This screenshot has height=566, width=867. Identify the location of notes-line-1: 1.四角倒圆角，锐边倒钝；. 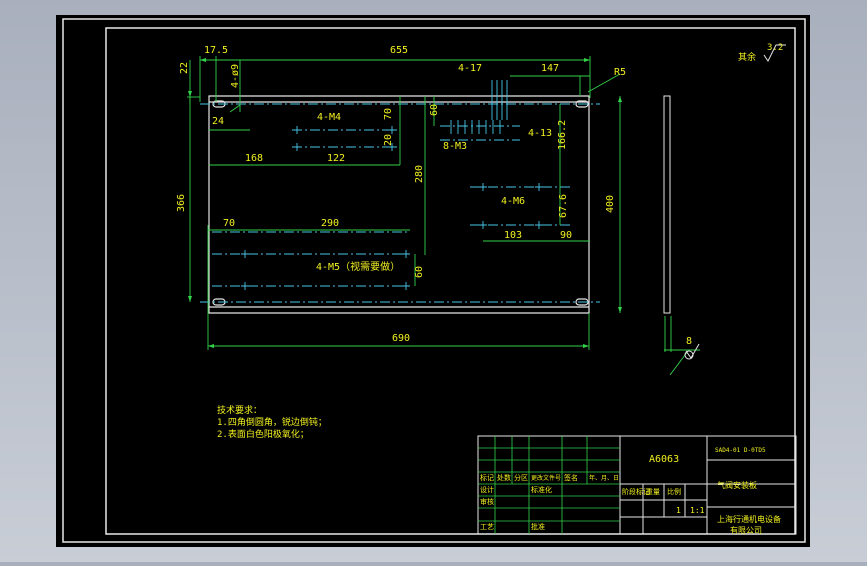
(272, 422).